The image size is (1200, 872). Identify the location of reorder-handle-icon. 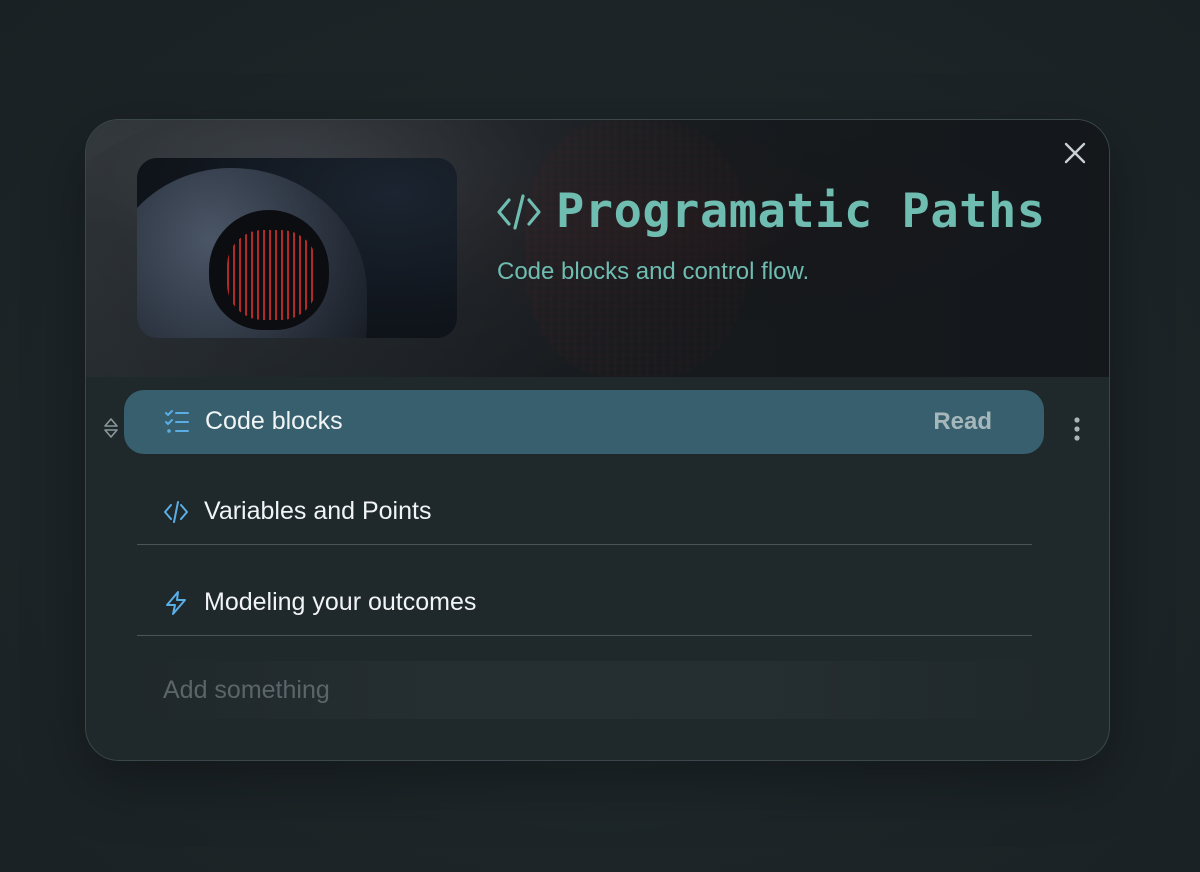
(111, 428).